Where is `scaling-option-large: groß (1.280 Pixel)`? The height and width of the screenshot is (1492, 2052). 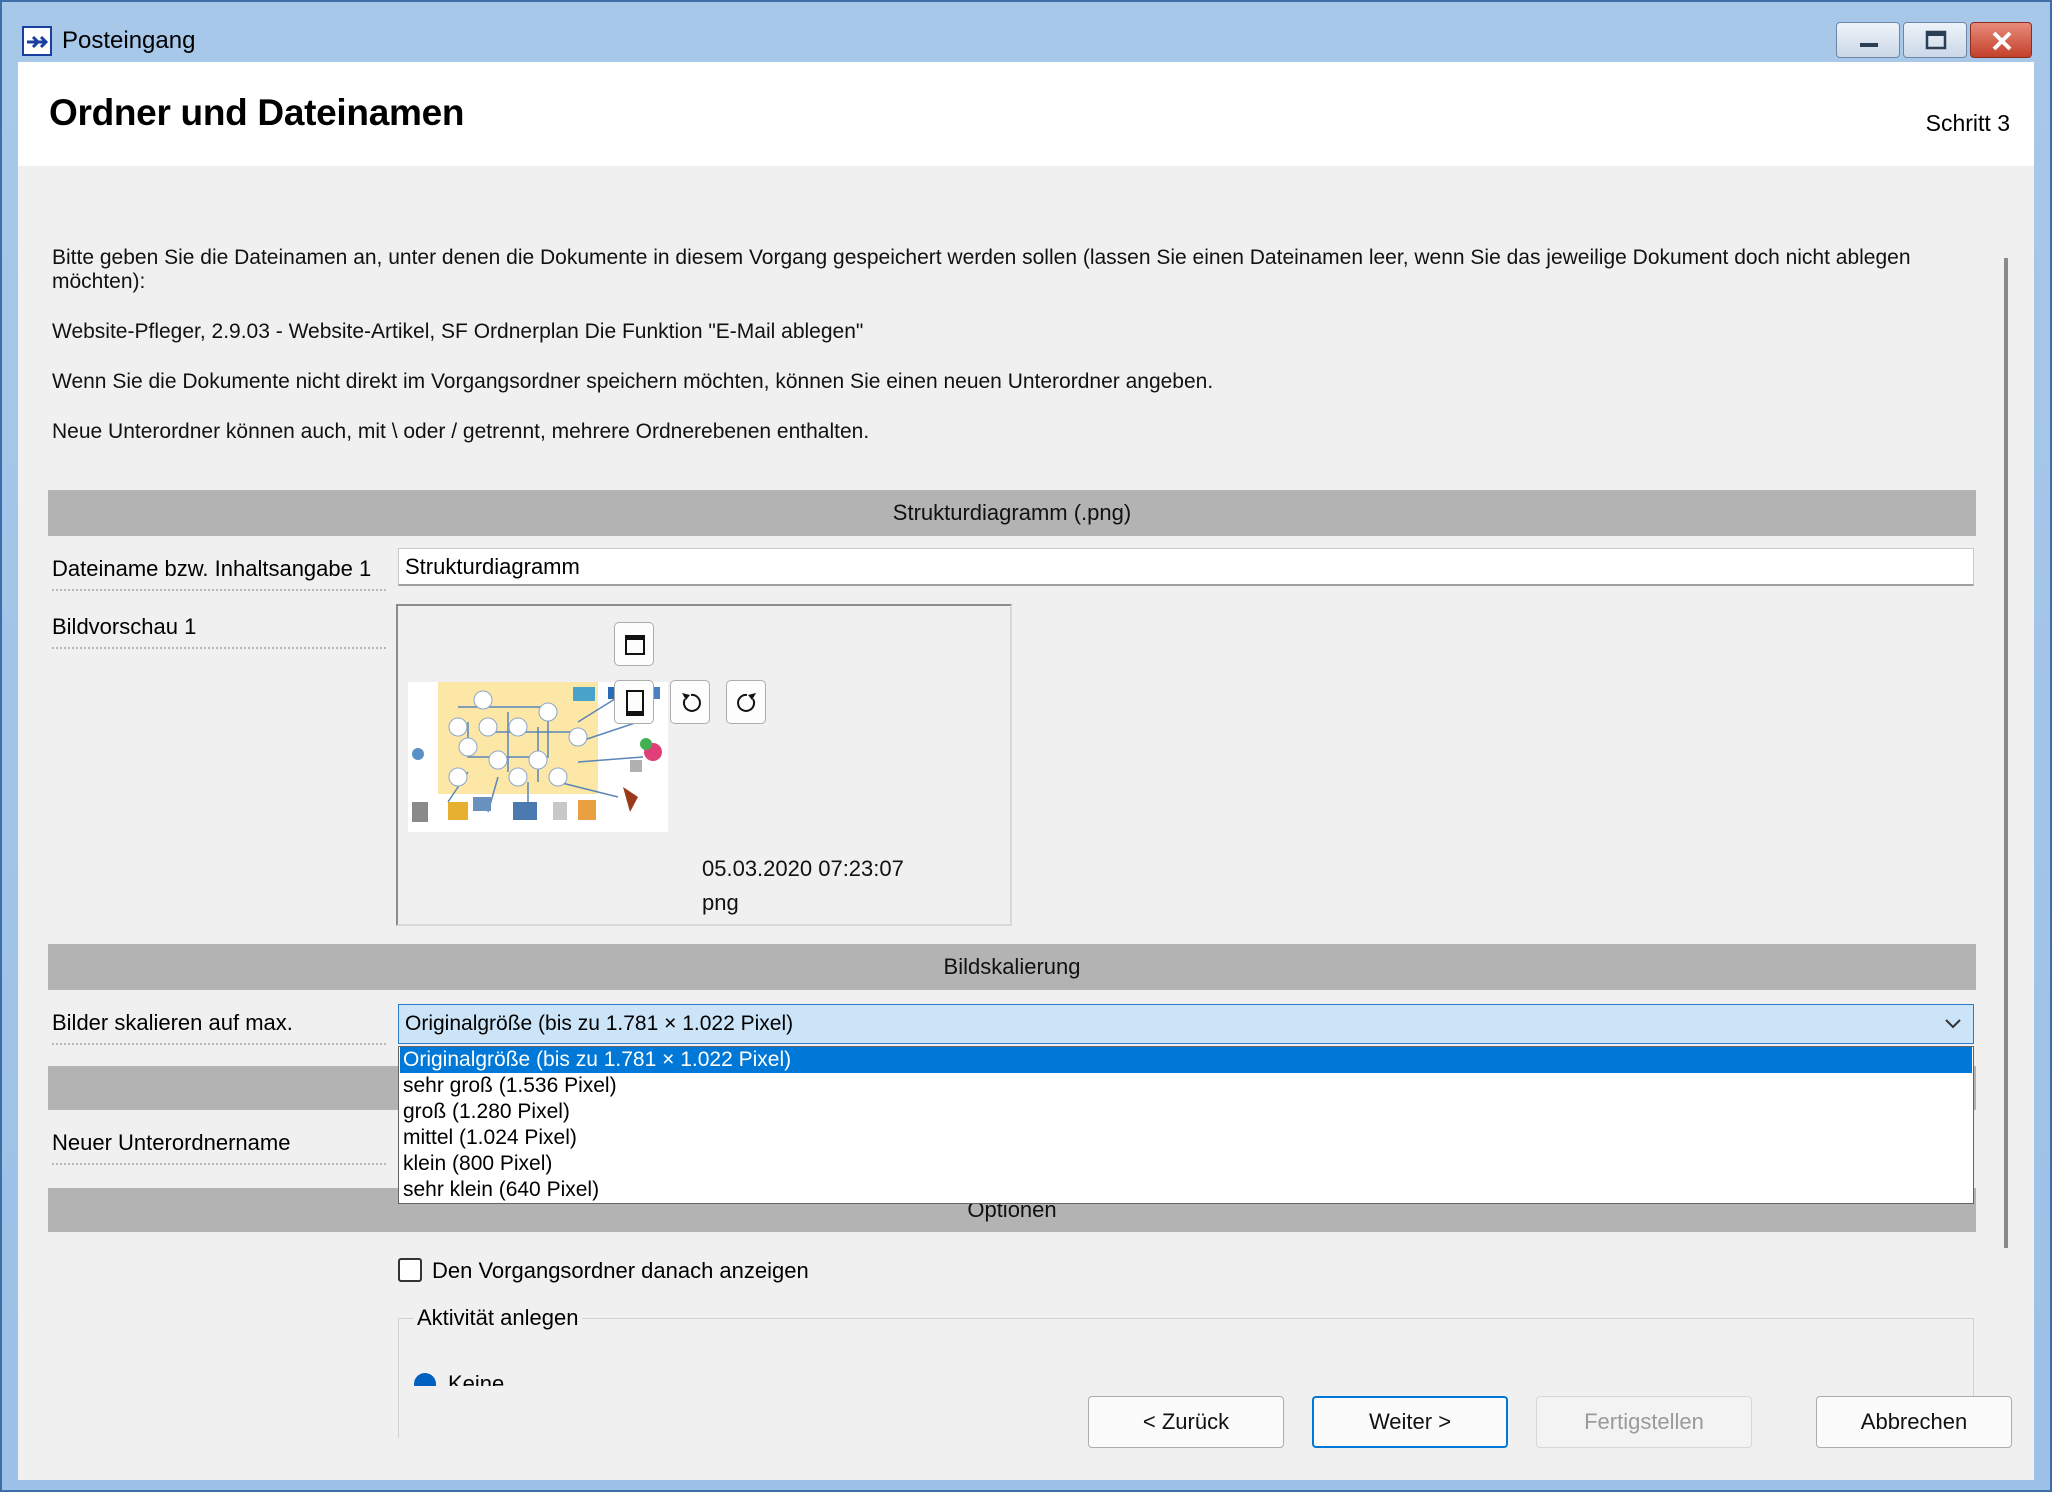
scaling-option-large: groß (1.280 Pixel) is located at coordinates (1186, 1112).